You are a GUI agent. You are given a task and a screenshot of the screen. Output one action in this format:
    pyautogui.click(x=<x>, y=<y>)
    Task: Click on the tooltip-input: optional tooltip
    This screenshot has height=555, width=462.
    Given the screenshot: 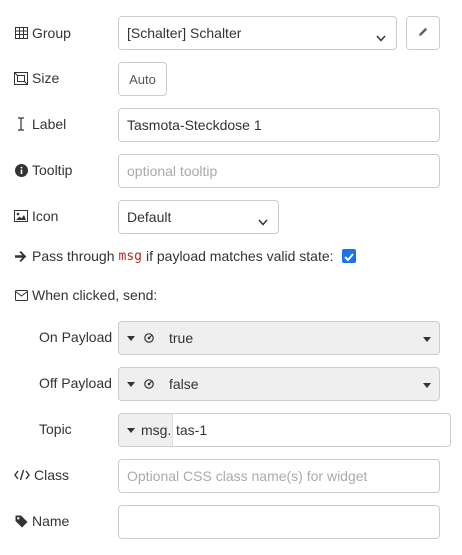 What is the action you would take?
    pyautogui.click(x=279, y=171)
    